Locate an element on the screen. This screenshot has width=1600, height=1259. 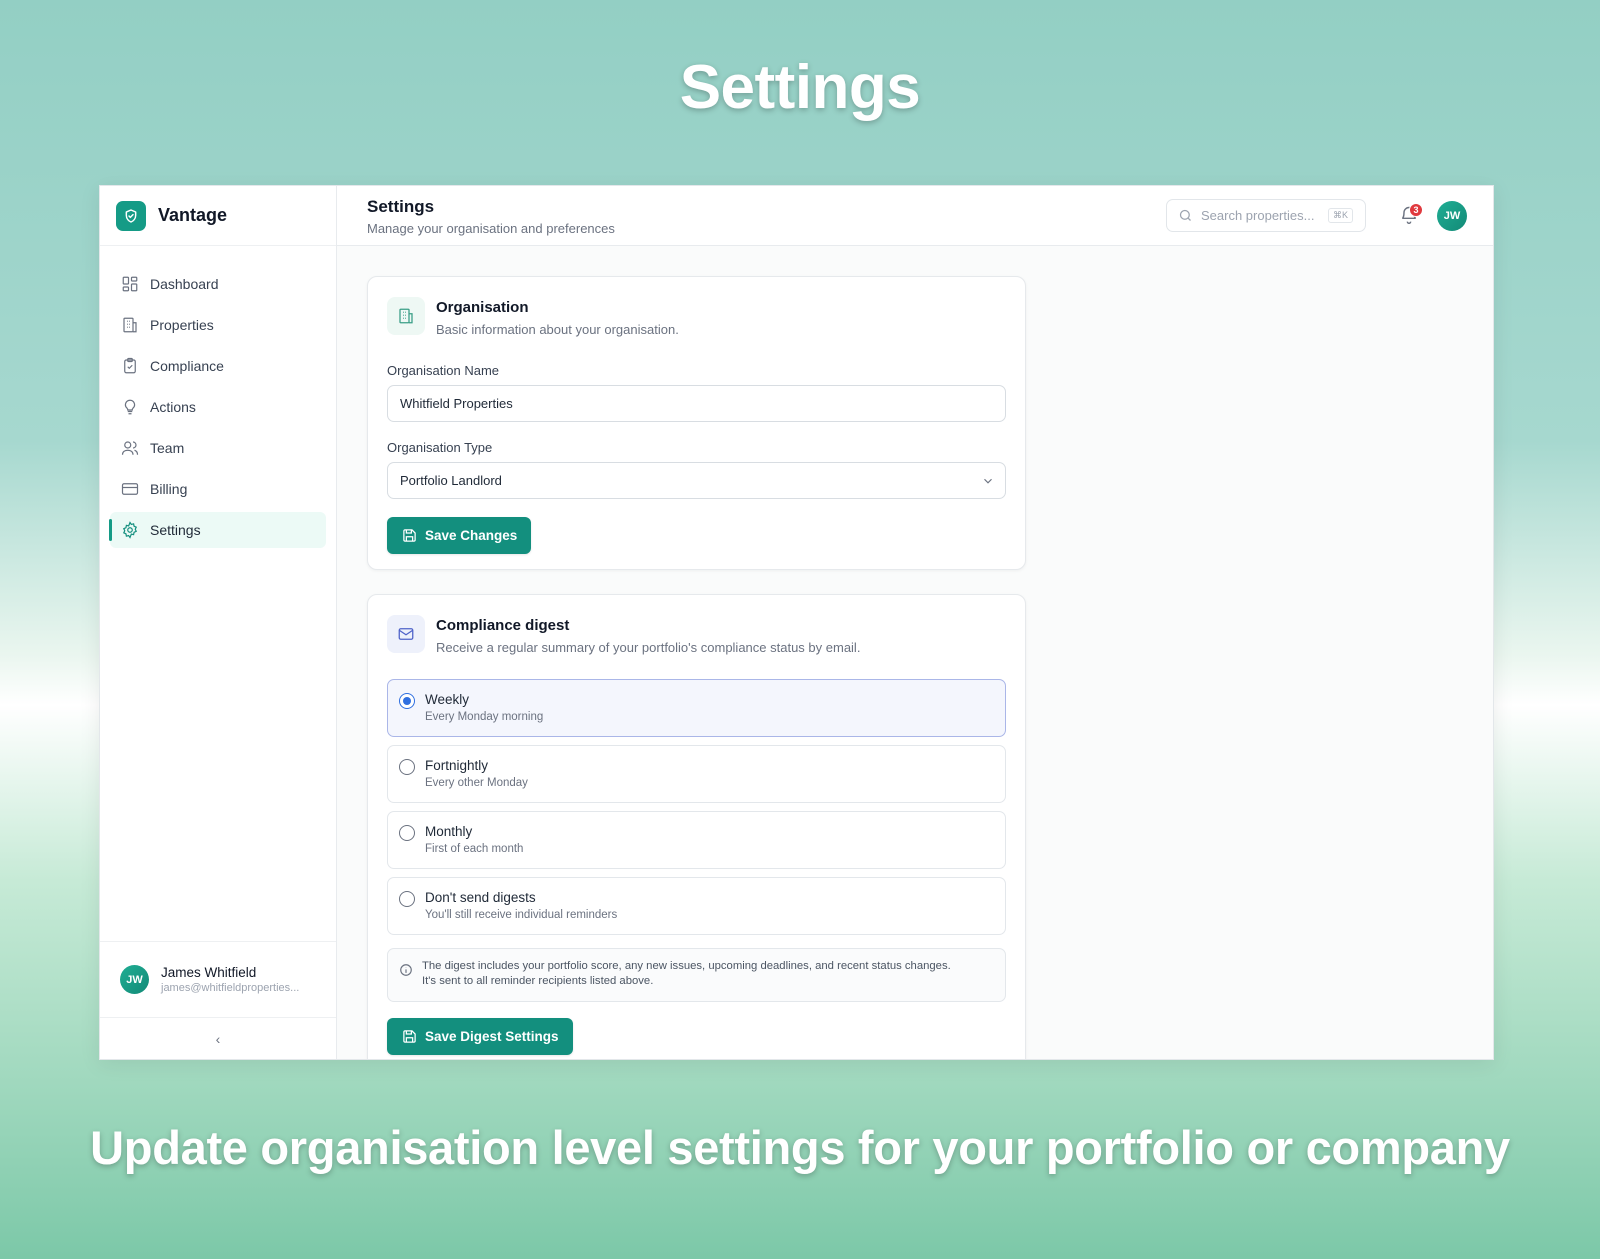
card-title: Compliance digest is located at coordinates (503, 625).